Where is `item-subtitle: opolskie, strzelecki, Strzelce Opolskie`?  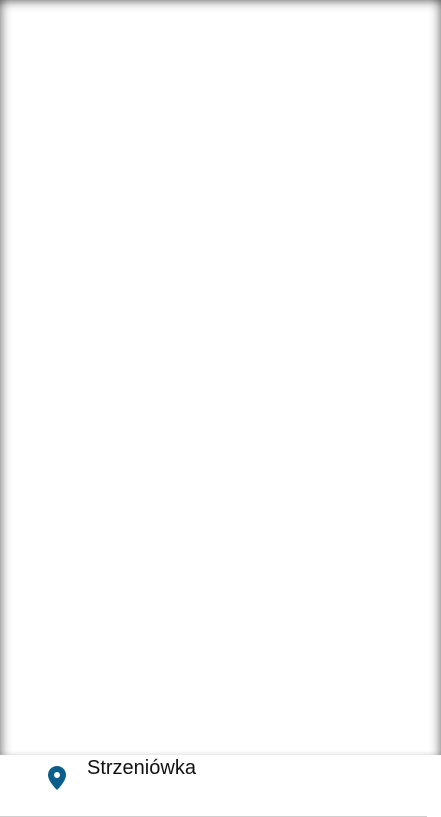
item-subtitle: opolskie, strzelecki, Strzelce Opolskie is located at coordinates (196, 299).